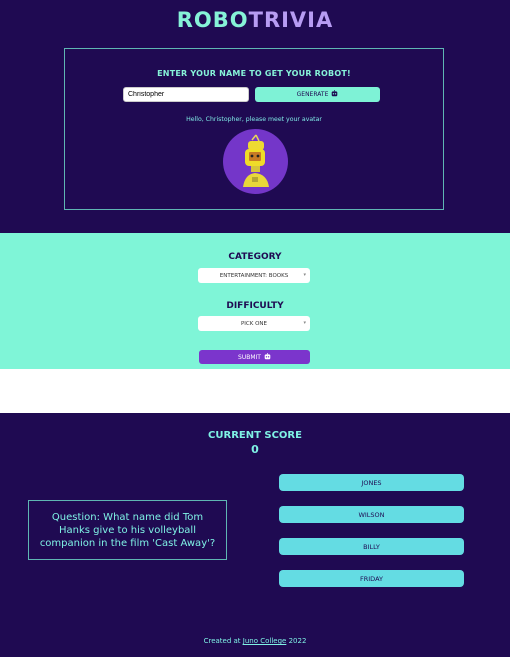  I want to click on category-value: ENTERTAINMENT: BOOKS, so click(254, 275).